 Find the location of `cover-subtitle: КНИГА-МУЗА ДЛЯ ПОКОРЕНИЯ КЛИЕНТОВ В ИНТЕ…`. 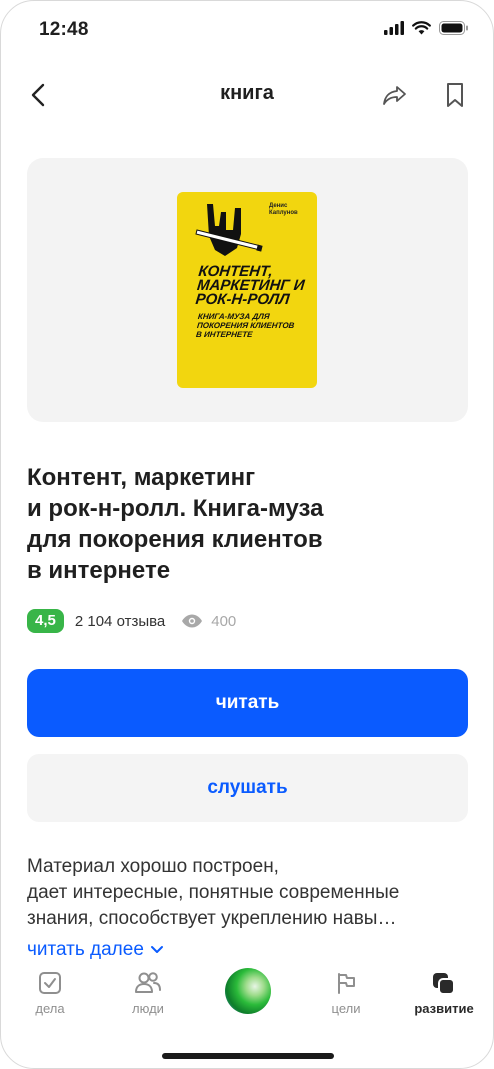

cover-subtitle: КНИГА-МУЗА ДЛЯ ПОКОРЕНИЯ КЛИЕНТОВ В ИНТЕ… is located at coordinates (245, 325).